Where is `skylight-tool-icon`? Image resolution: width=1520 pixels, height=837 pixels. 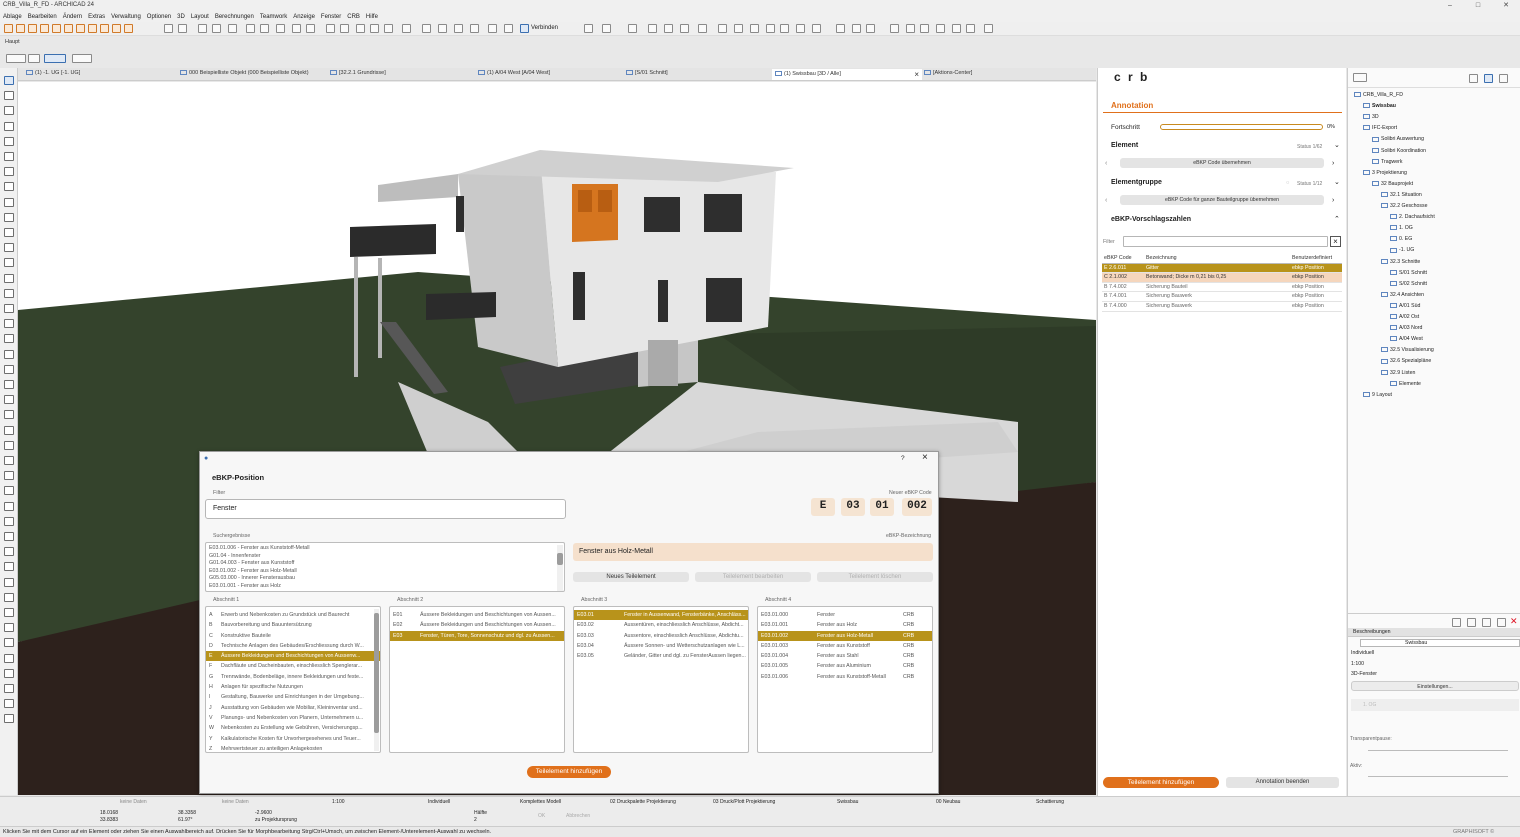 skylight-tool-icon is located at coordinates (9, 263).